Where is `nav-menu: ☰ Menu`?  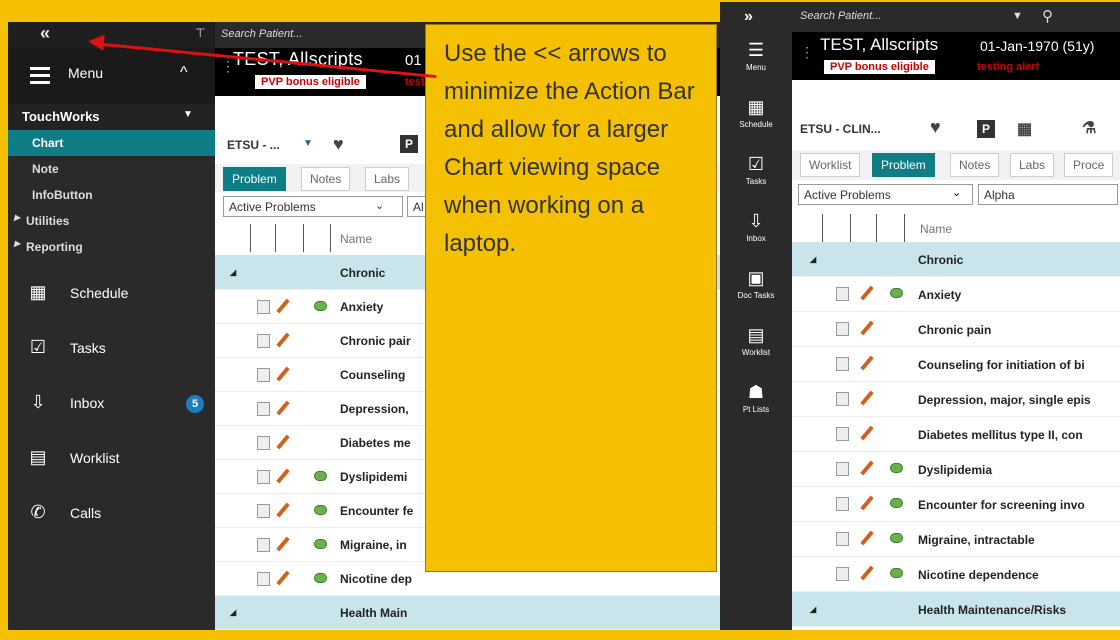 nav-menu: ☰ Menu is located at coordinates (756, 64).